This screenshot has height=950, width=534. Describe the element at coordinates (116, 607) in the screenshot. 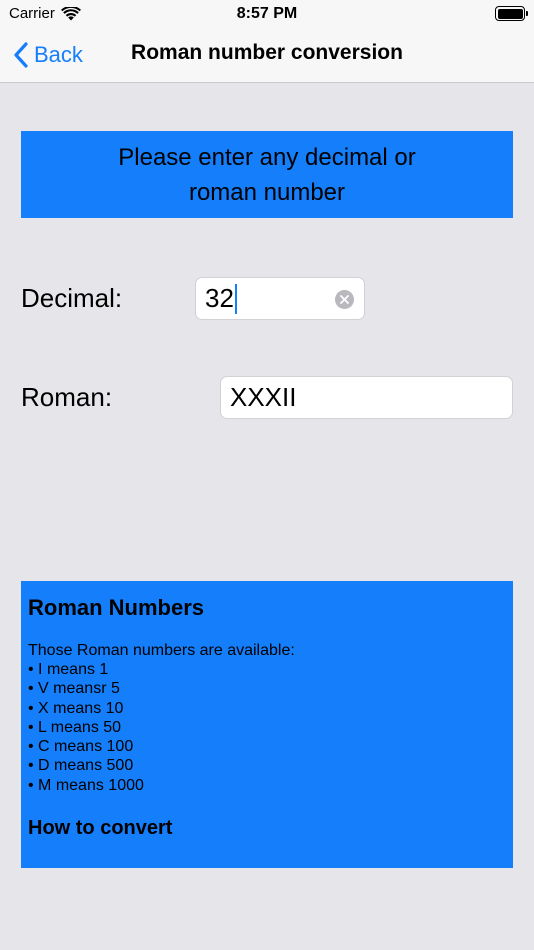

I see `info-heading: Roman Numbers` at that location.